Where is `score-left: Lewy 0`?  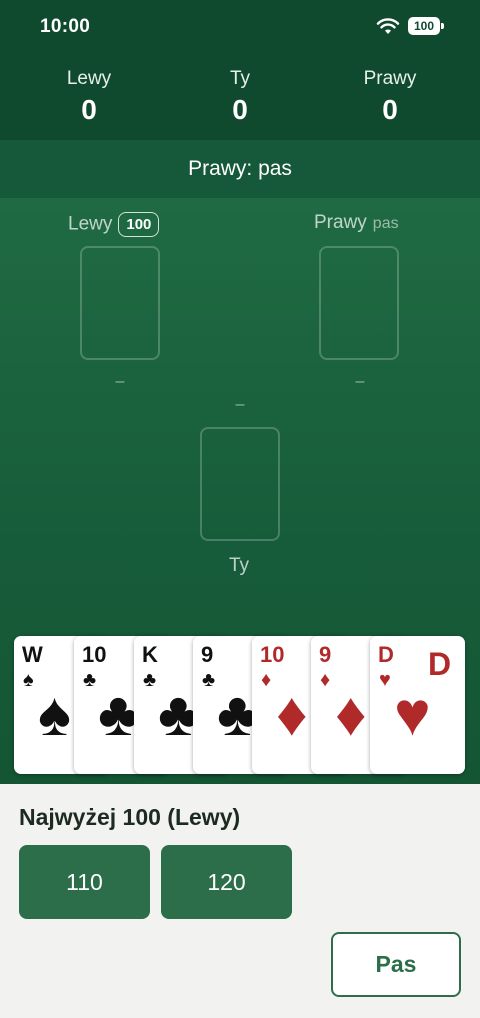 score-left: Lewy 0 is located at coordinates (89, 97).